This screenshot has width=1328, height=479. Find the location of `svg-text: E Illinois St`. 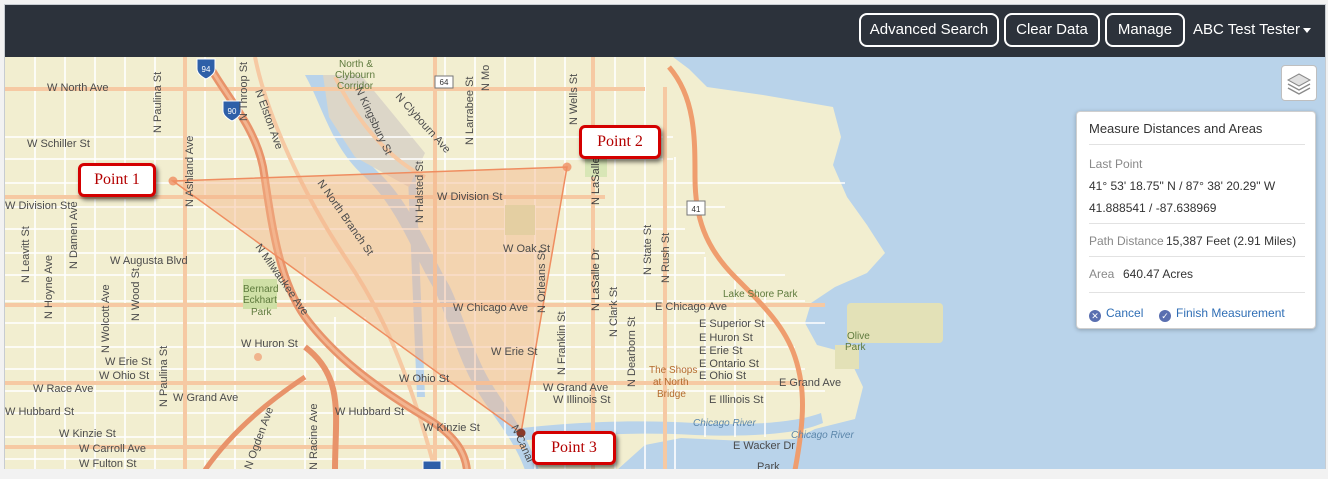

svg-text: E Illinois St is located at coordinates (736, 400).